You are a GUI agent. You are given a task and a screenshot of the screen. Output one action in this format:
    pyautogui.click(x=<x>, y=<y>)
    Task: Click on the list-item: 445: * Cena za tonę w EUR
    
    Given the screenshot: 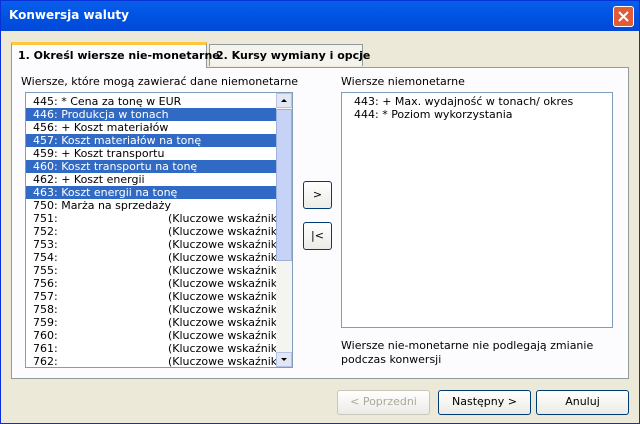 What is the action you would take?
    pyautogui.click(x=159, y=101)
    